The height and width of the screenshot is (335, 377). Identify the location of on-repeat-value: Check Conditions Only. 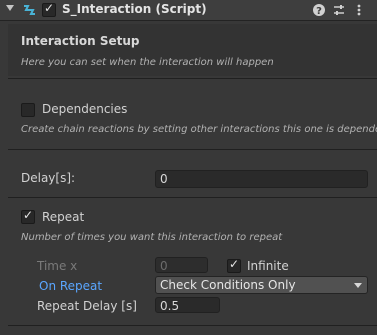
(228, 285).